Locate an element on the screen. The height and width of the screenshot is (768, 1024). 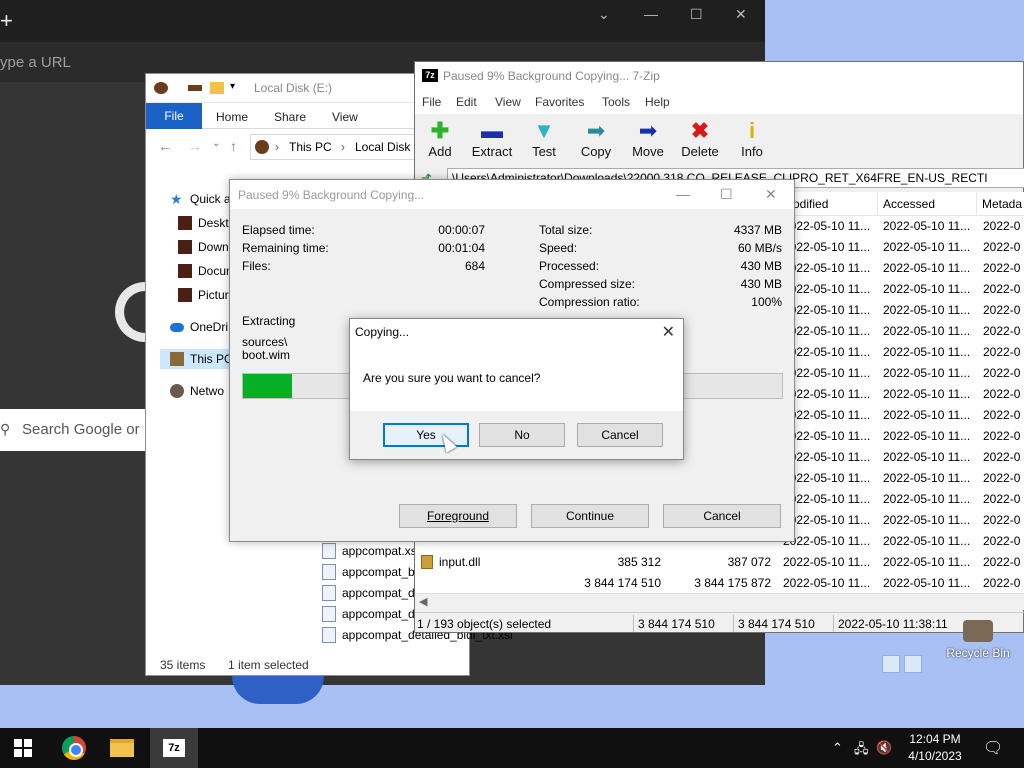
chevron-up-icon: ⌃ is located at coordinates (837, 748).